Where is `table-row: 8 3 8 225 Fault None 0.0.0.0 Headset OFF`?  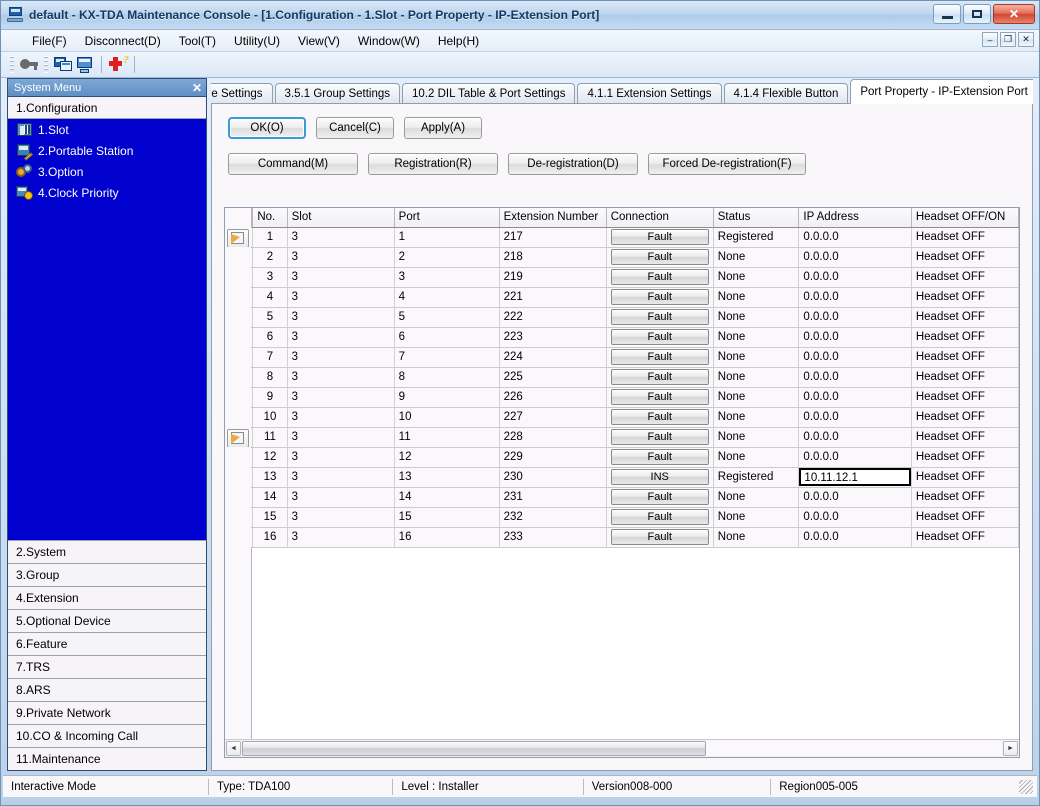
table-row: 8 3 8 225 Fault None 0.0.0.0 Headset OFF is located at coordinates (622, 377).